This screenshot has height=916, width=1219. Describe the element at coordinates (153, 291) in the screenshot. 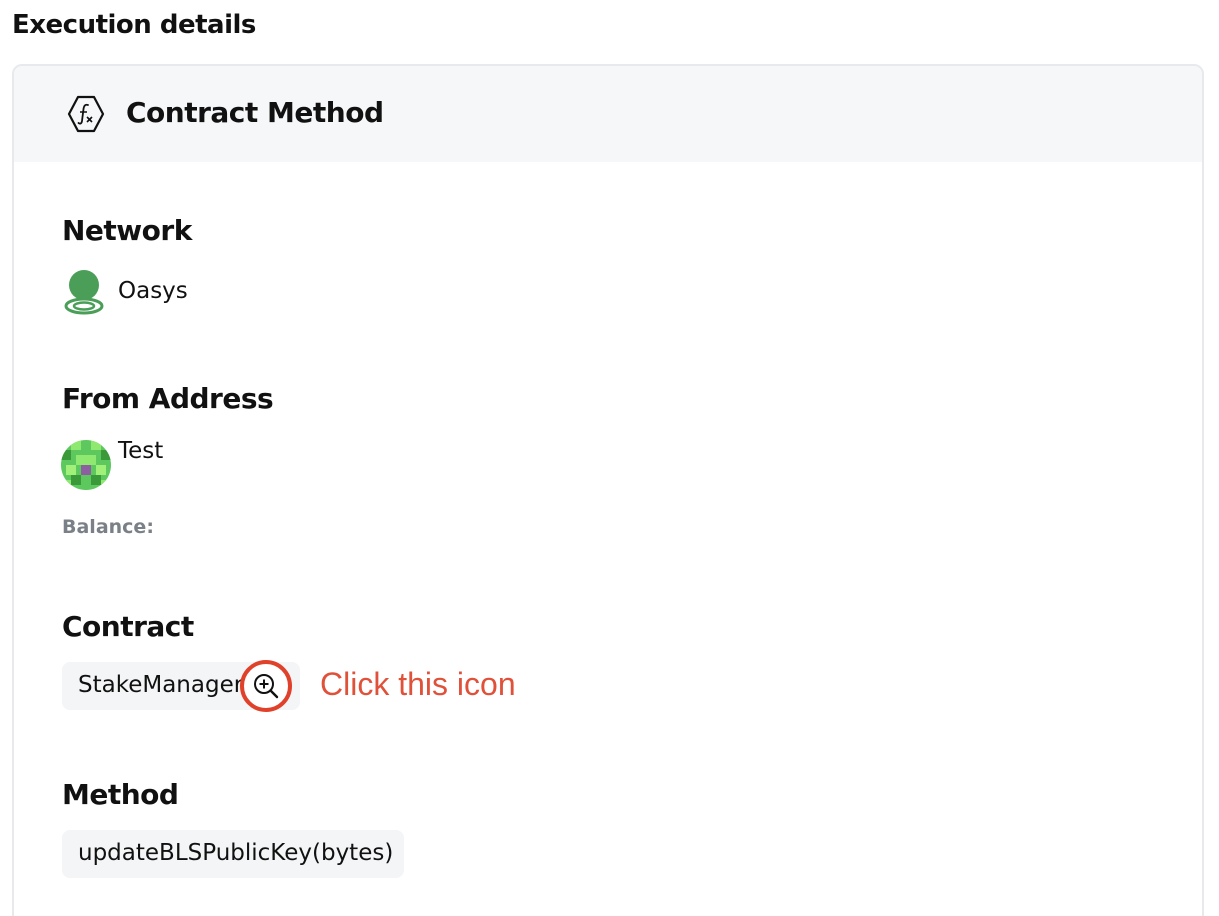

I see `network-value: Oasys` at that location.